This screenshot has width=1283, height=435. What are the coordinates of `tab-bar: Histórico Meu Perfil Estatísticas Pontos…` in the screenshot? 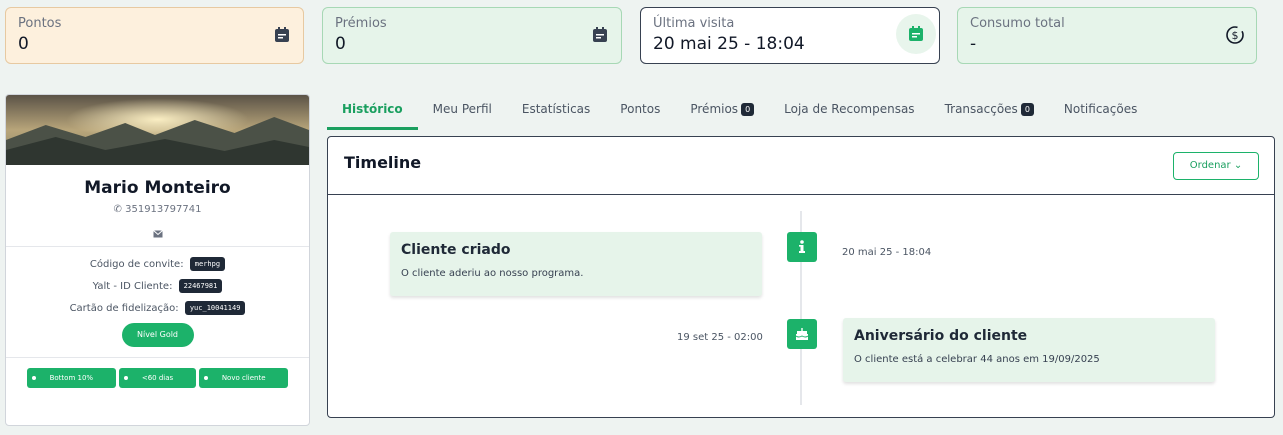 It's located at (739, 112).